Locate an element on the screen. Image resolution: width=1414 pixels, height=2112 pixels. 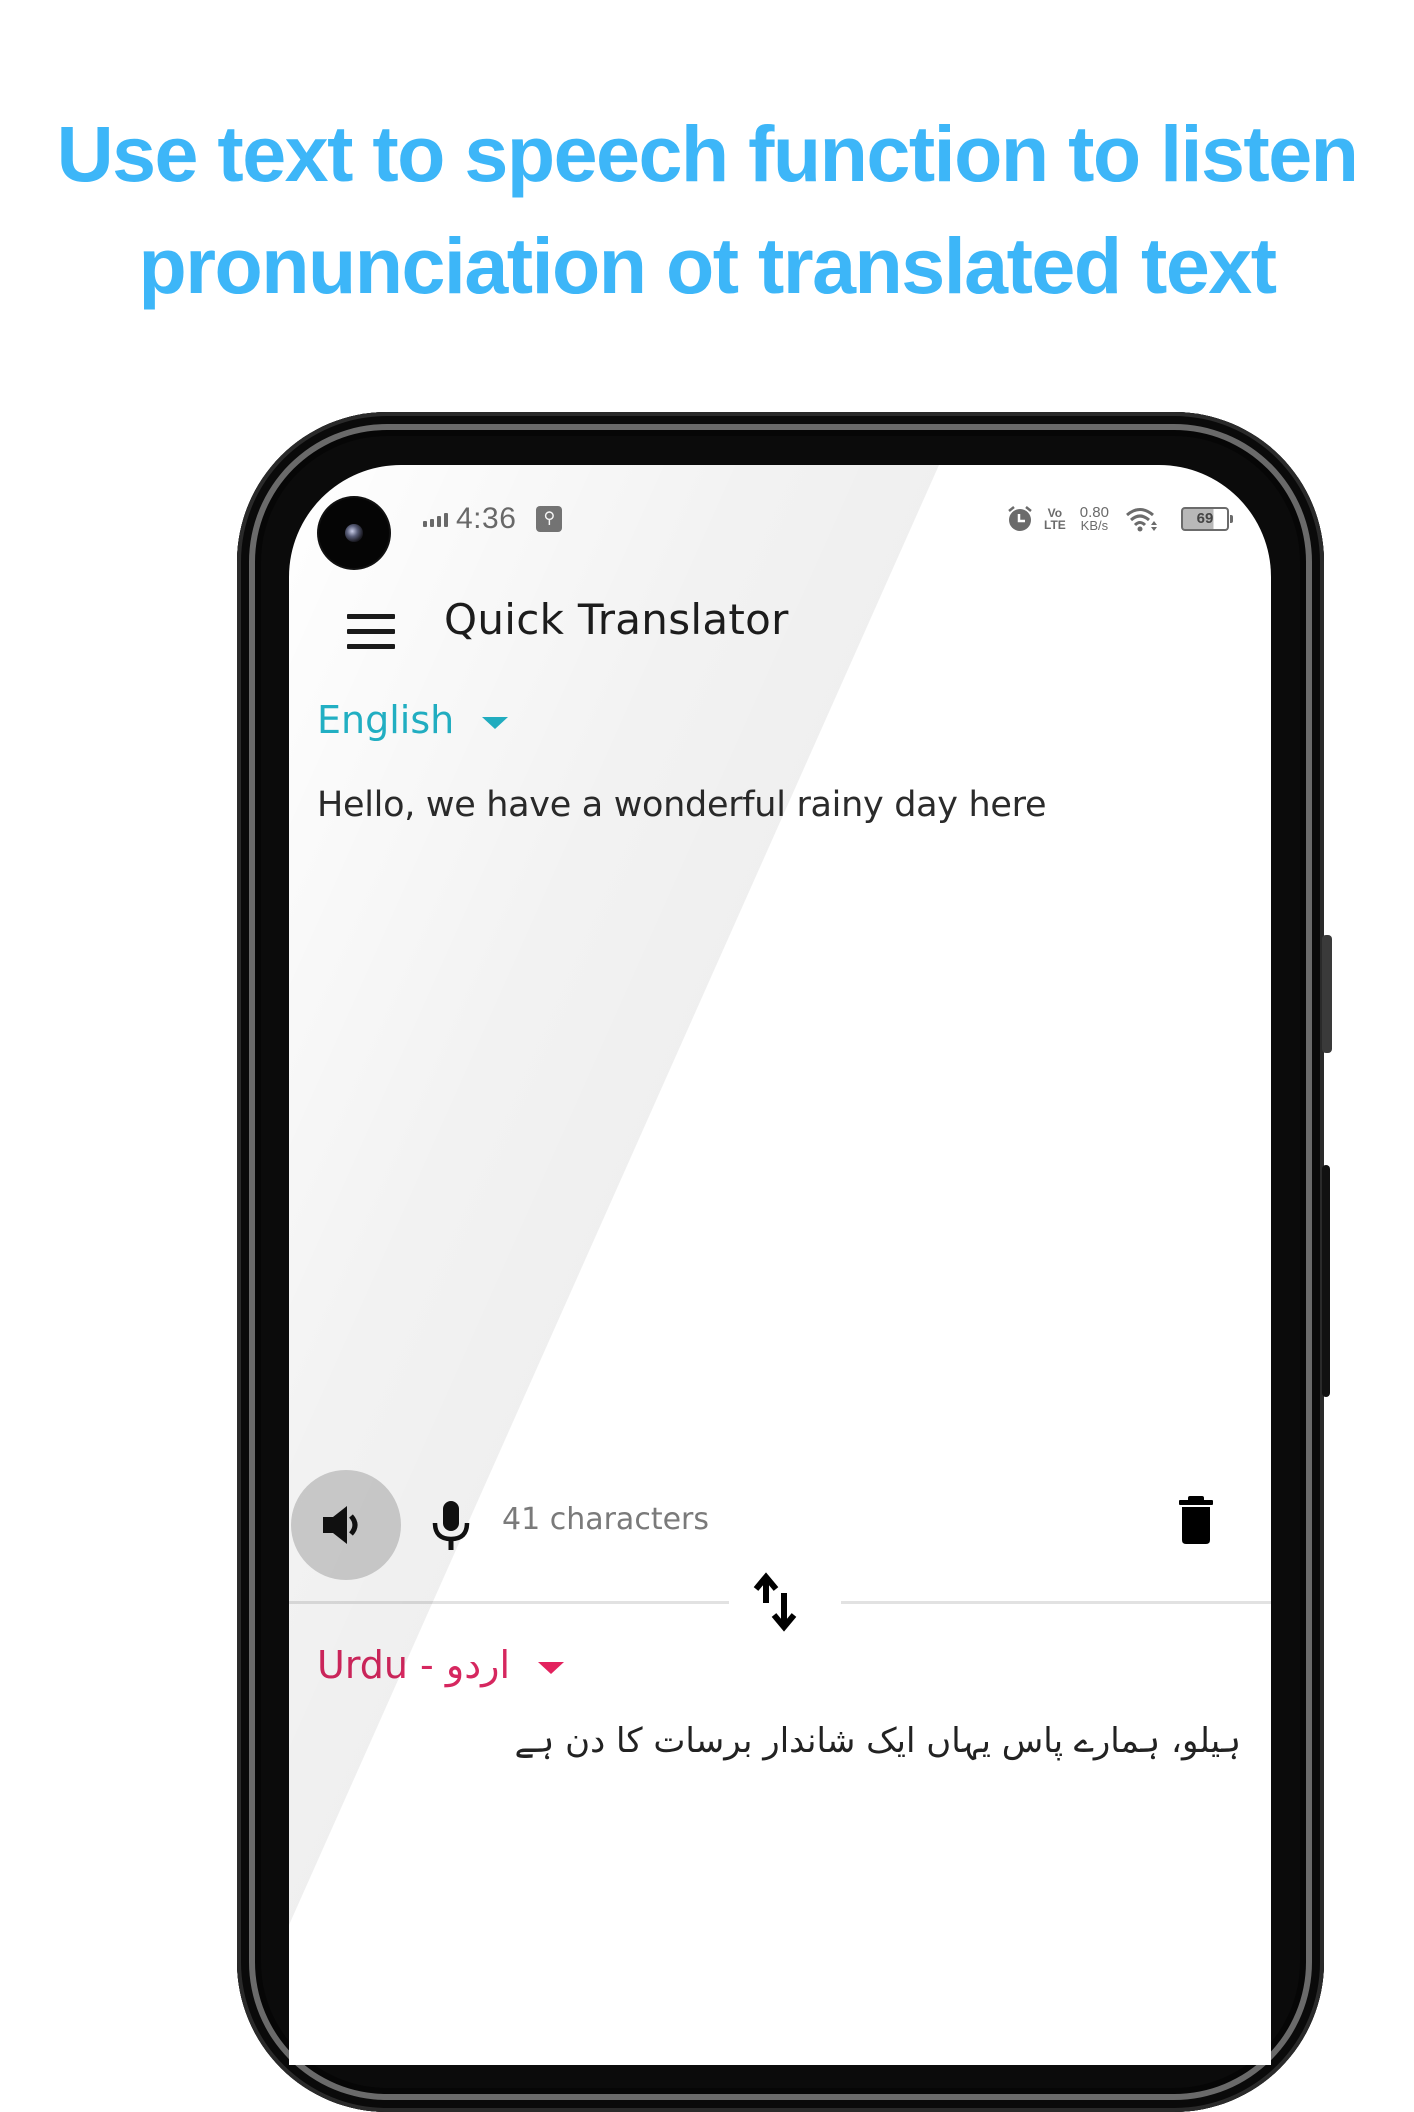
battery-indicator: 69 is located at coordinates (1207, 519).